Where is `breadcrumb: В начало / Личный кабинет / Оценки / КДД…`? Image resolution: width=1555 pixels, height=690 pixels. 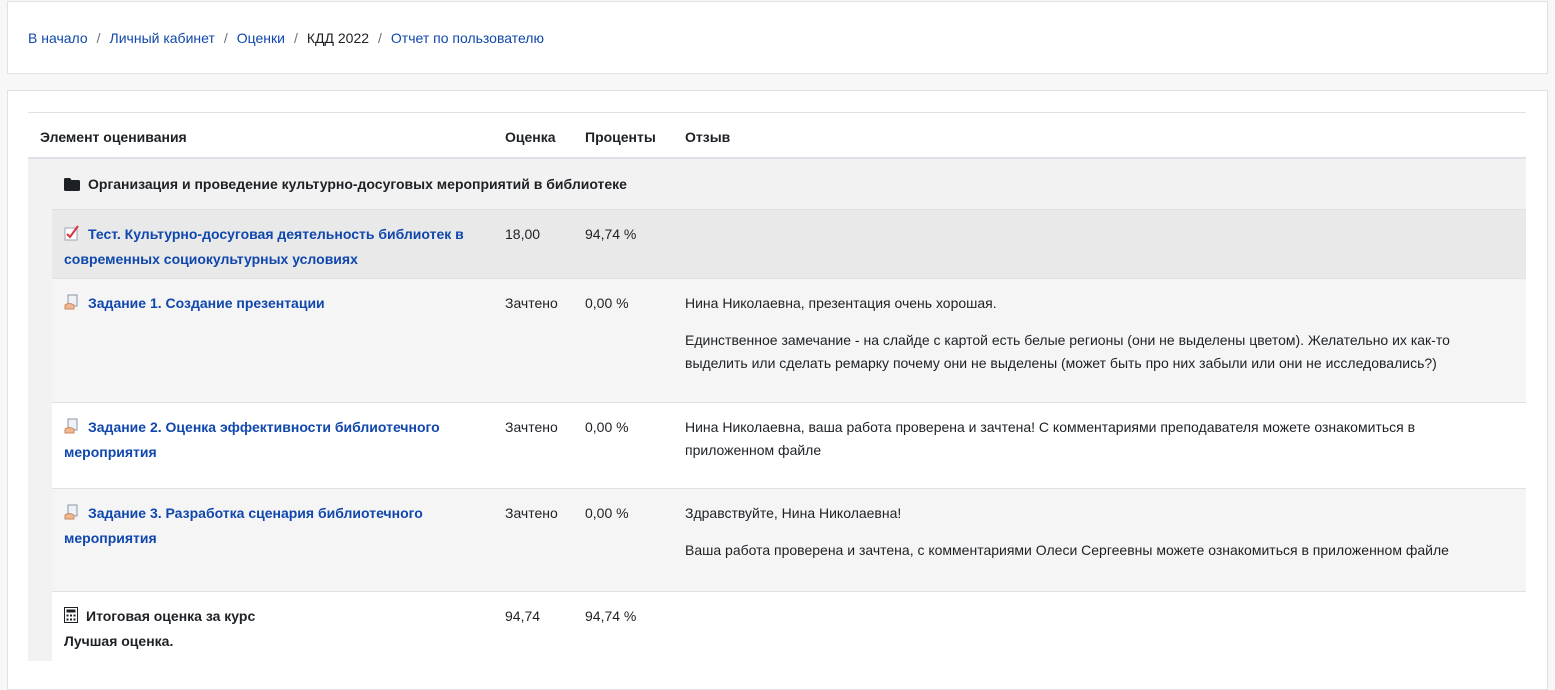 breadcrumb: В начало / Личный кабинет / Оценки / КДД… is located at coordinates (286, 38).